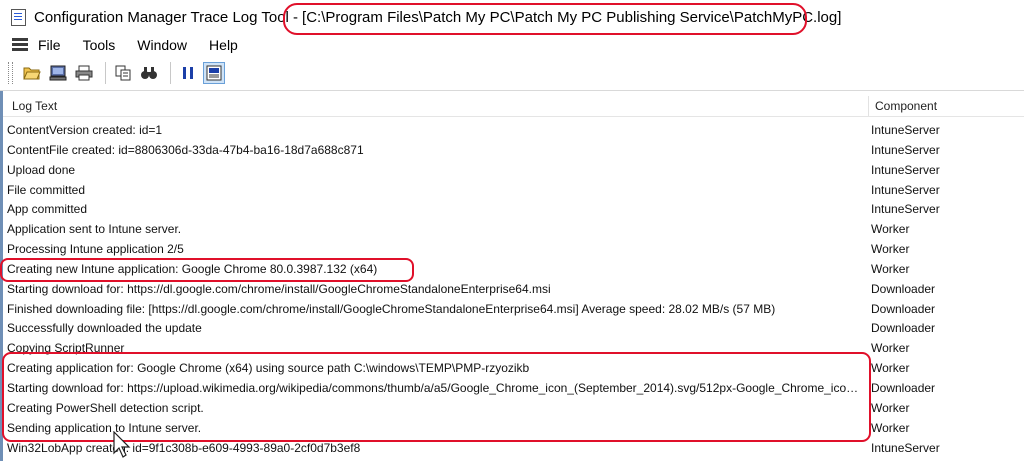  Describe the element at coordinates (85, 130) in the screenshot. I see `log-text: ContentVersion created: id=1` at that location.